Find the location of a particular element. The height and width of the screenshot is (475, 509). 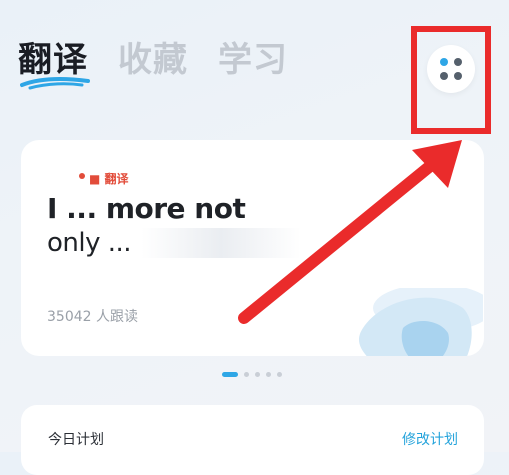

today-plan-card: 今日计划 修改计划 is located at coordinates (252, 440).